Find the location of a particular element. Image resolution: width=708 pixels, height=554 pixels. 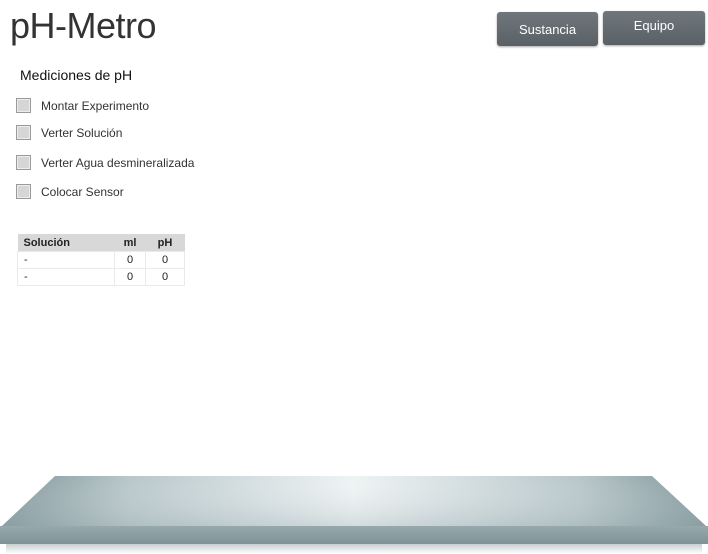

equipo-button: Equipo is located at coordinates (654, 28).